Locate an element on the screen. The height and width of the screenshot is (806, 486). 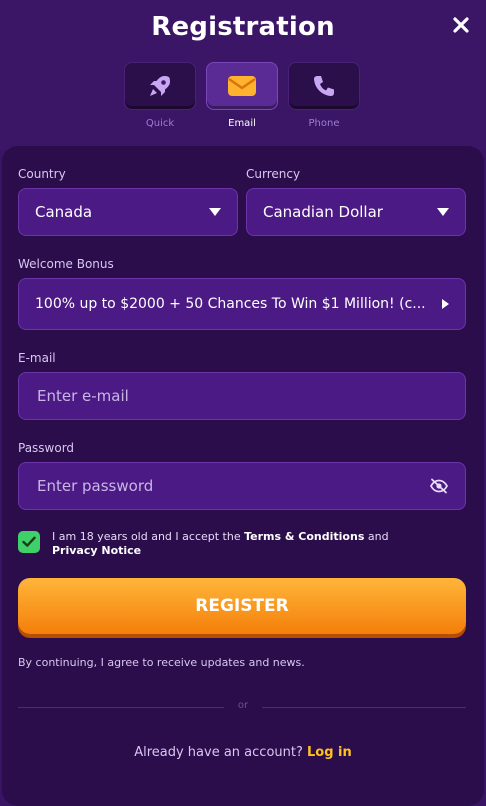
divider-right is located at coordinates (364, 707).